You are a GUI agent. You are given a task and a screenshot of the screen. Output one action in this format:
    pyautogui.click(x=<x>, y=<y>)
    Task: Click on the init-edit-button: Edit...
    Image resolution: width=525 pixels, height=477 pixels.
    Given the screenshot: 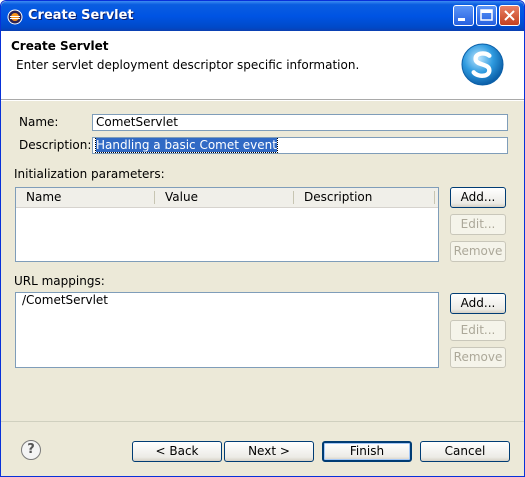 What is the action you would take?
    pyautogui.click(x=478, y=224)
    